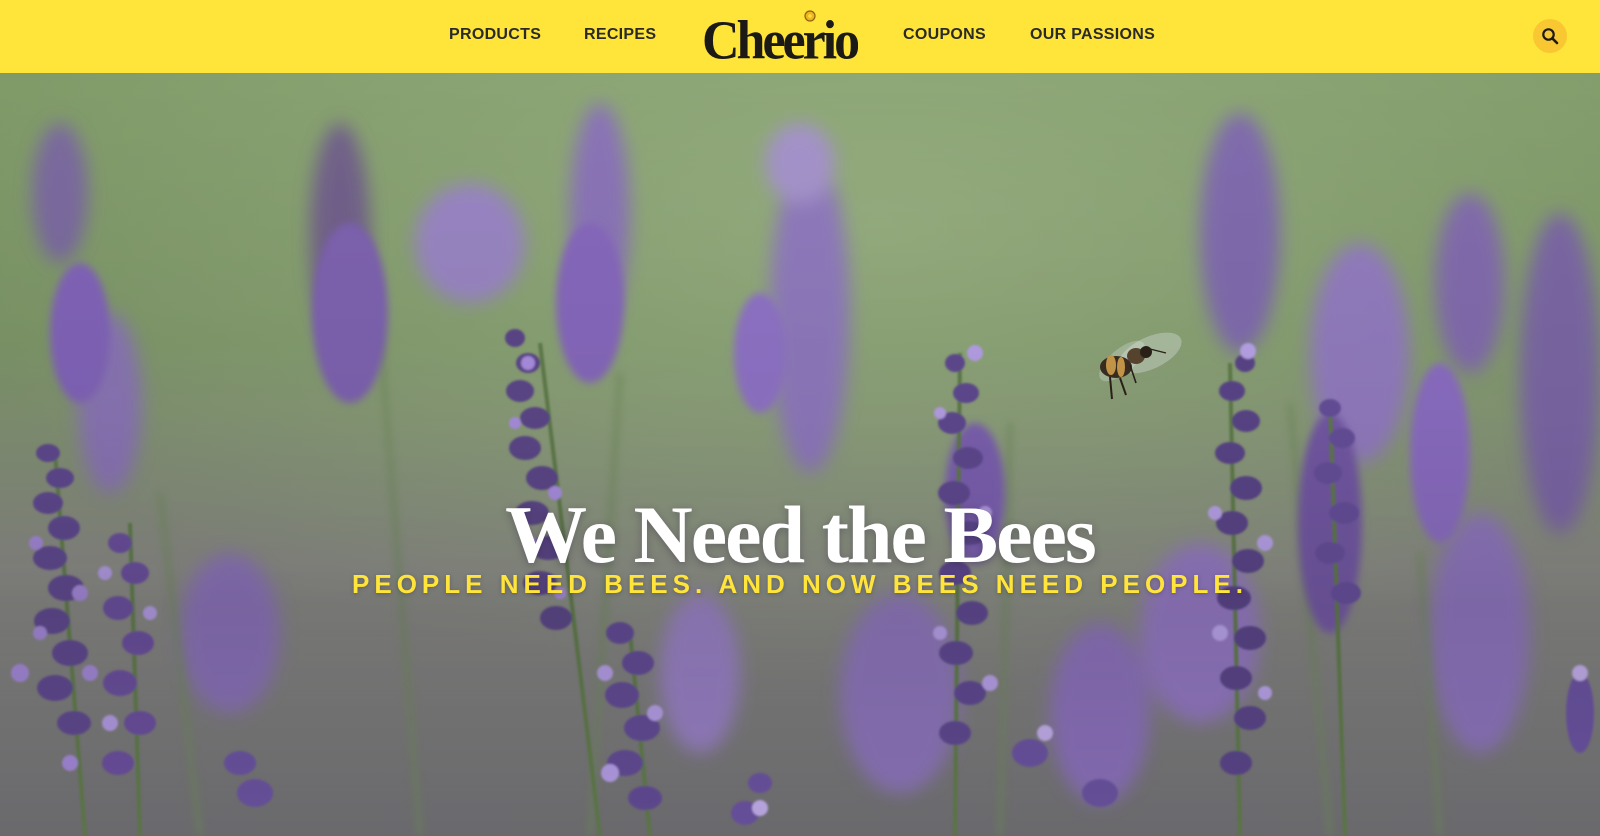  What do you see at coordinates (495, 35) in the screenshot?
I see `nav-products-link: PRODUCTS` at bounding box center [495, 35].